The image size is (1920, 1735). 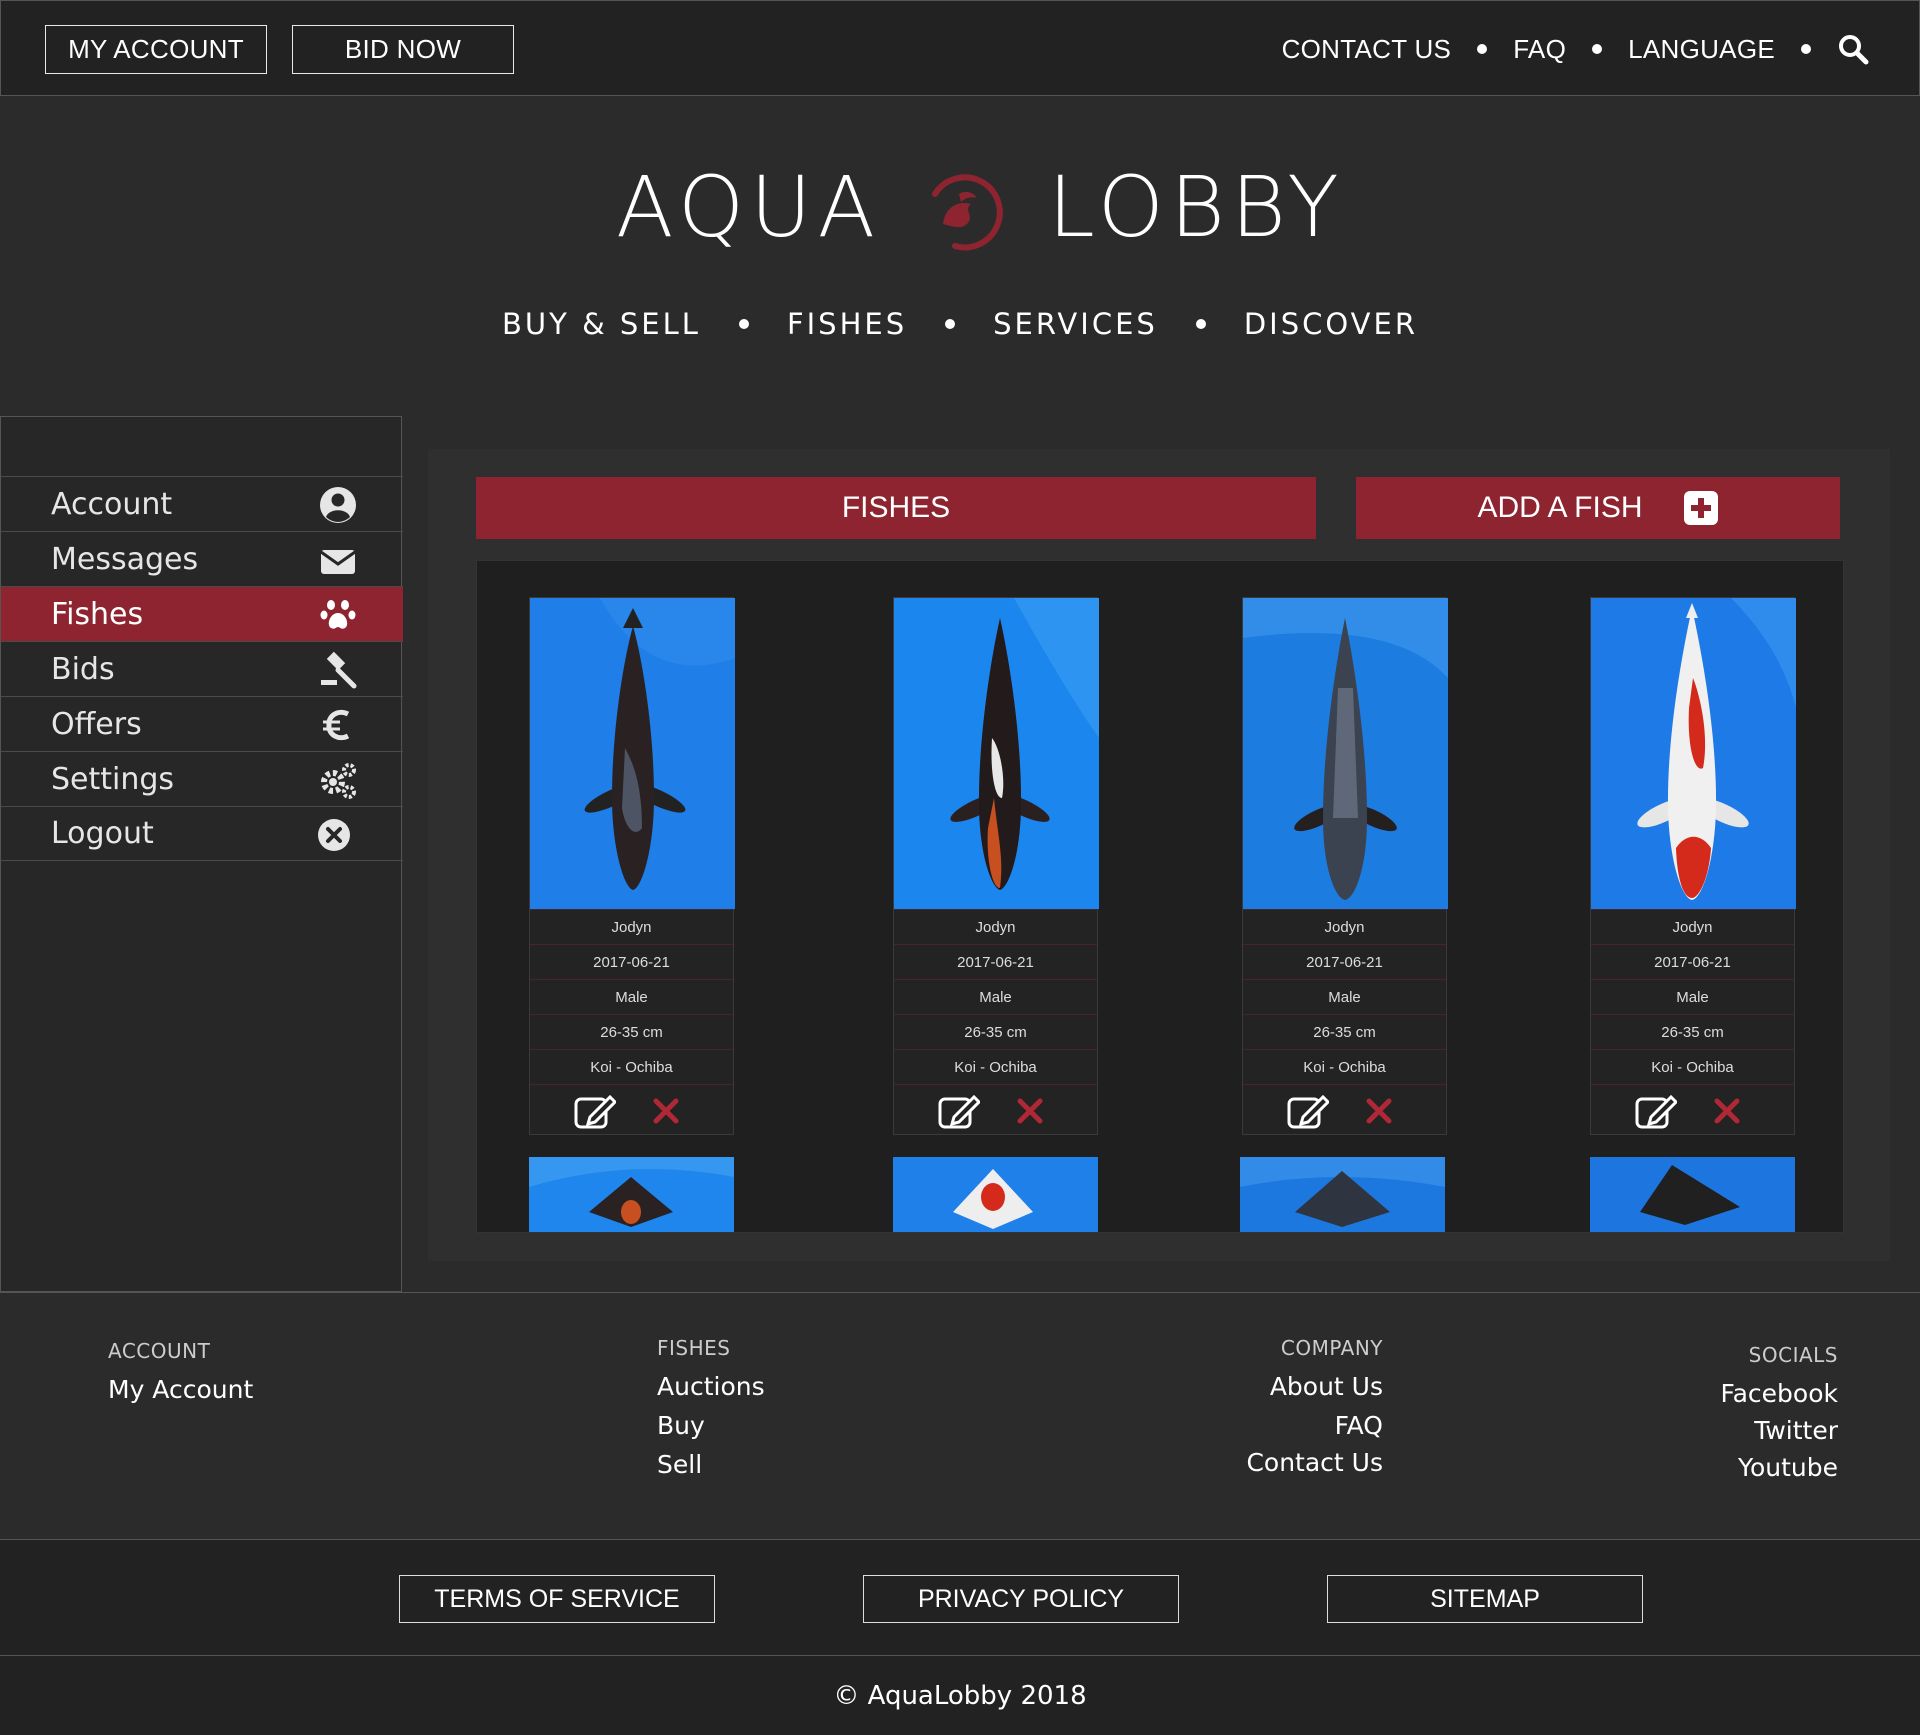 What do you see at coordinates (202, 833) in the screenshot?
I see `sidebar-item-logout: Logout` at bounding box center [202, 833].